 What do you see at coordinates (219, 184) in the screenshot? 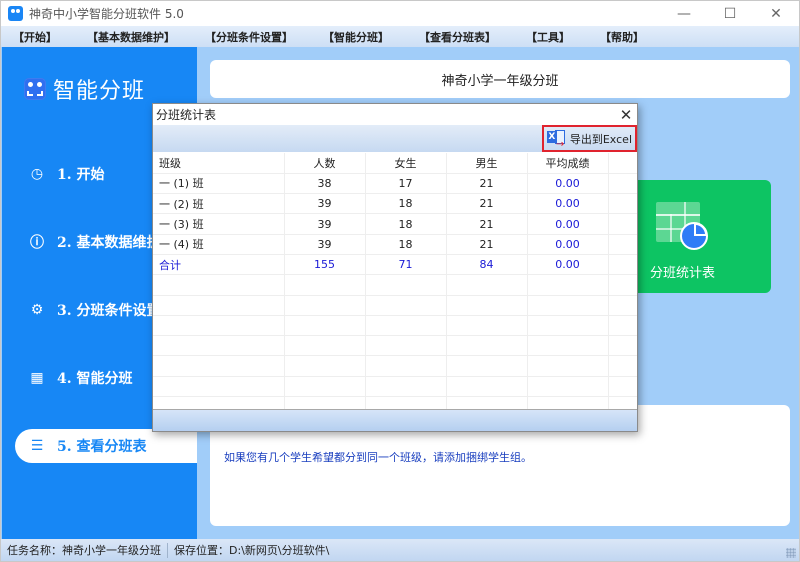
I see `cell-class: 一 (1) 班` at bounding box center [219, 184].